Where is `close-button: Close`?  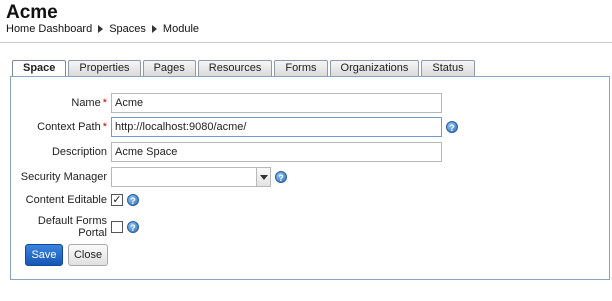 close-button: Close is located at coordinates (88, 255).